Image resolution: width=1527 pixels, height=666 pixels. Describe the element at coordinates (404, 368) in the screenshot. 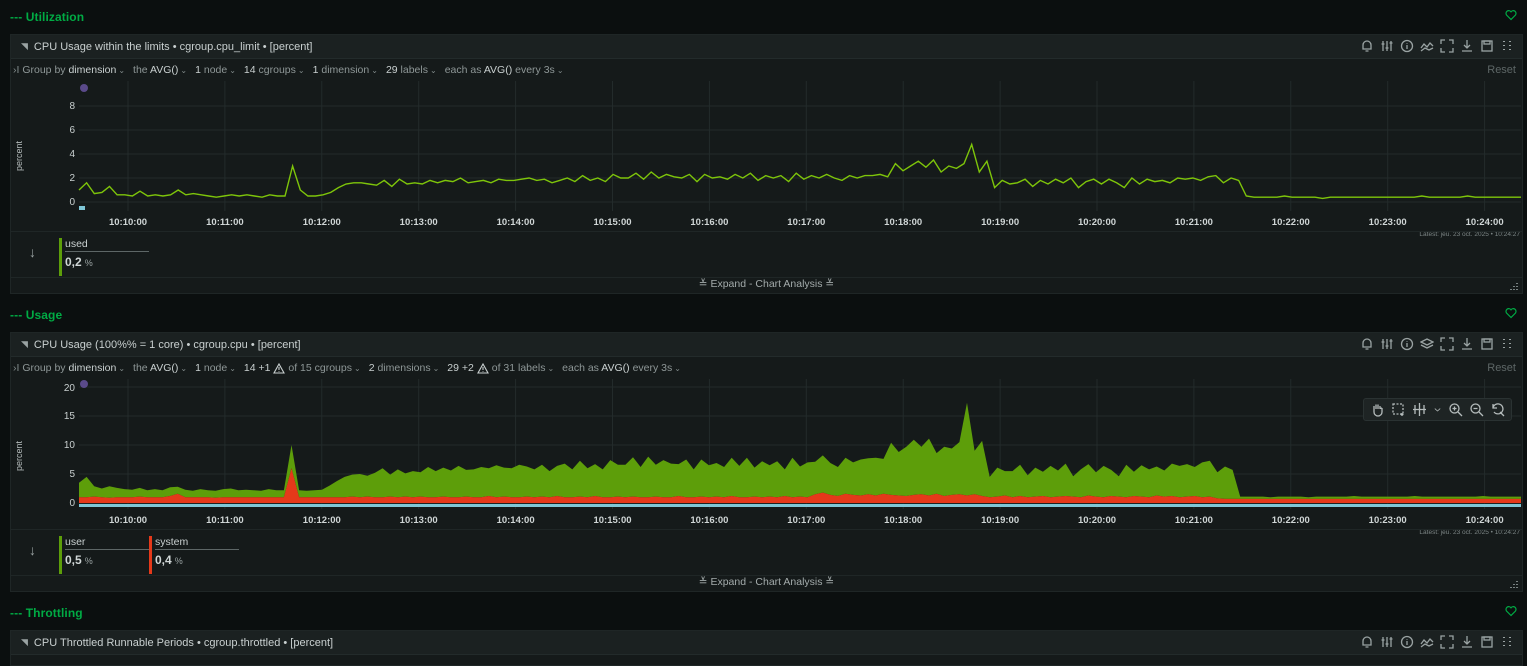

I see `dimensions-filter: 2 dimensions ⌄` at that location.